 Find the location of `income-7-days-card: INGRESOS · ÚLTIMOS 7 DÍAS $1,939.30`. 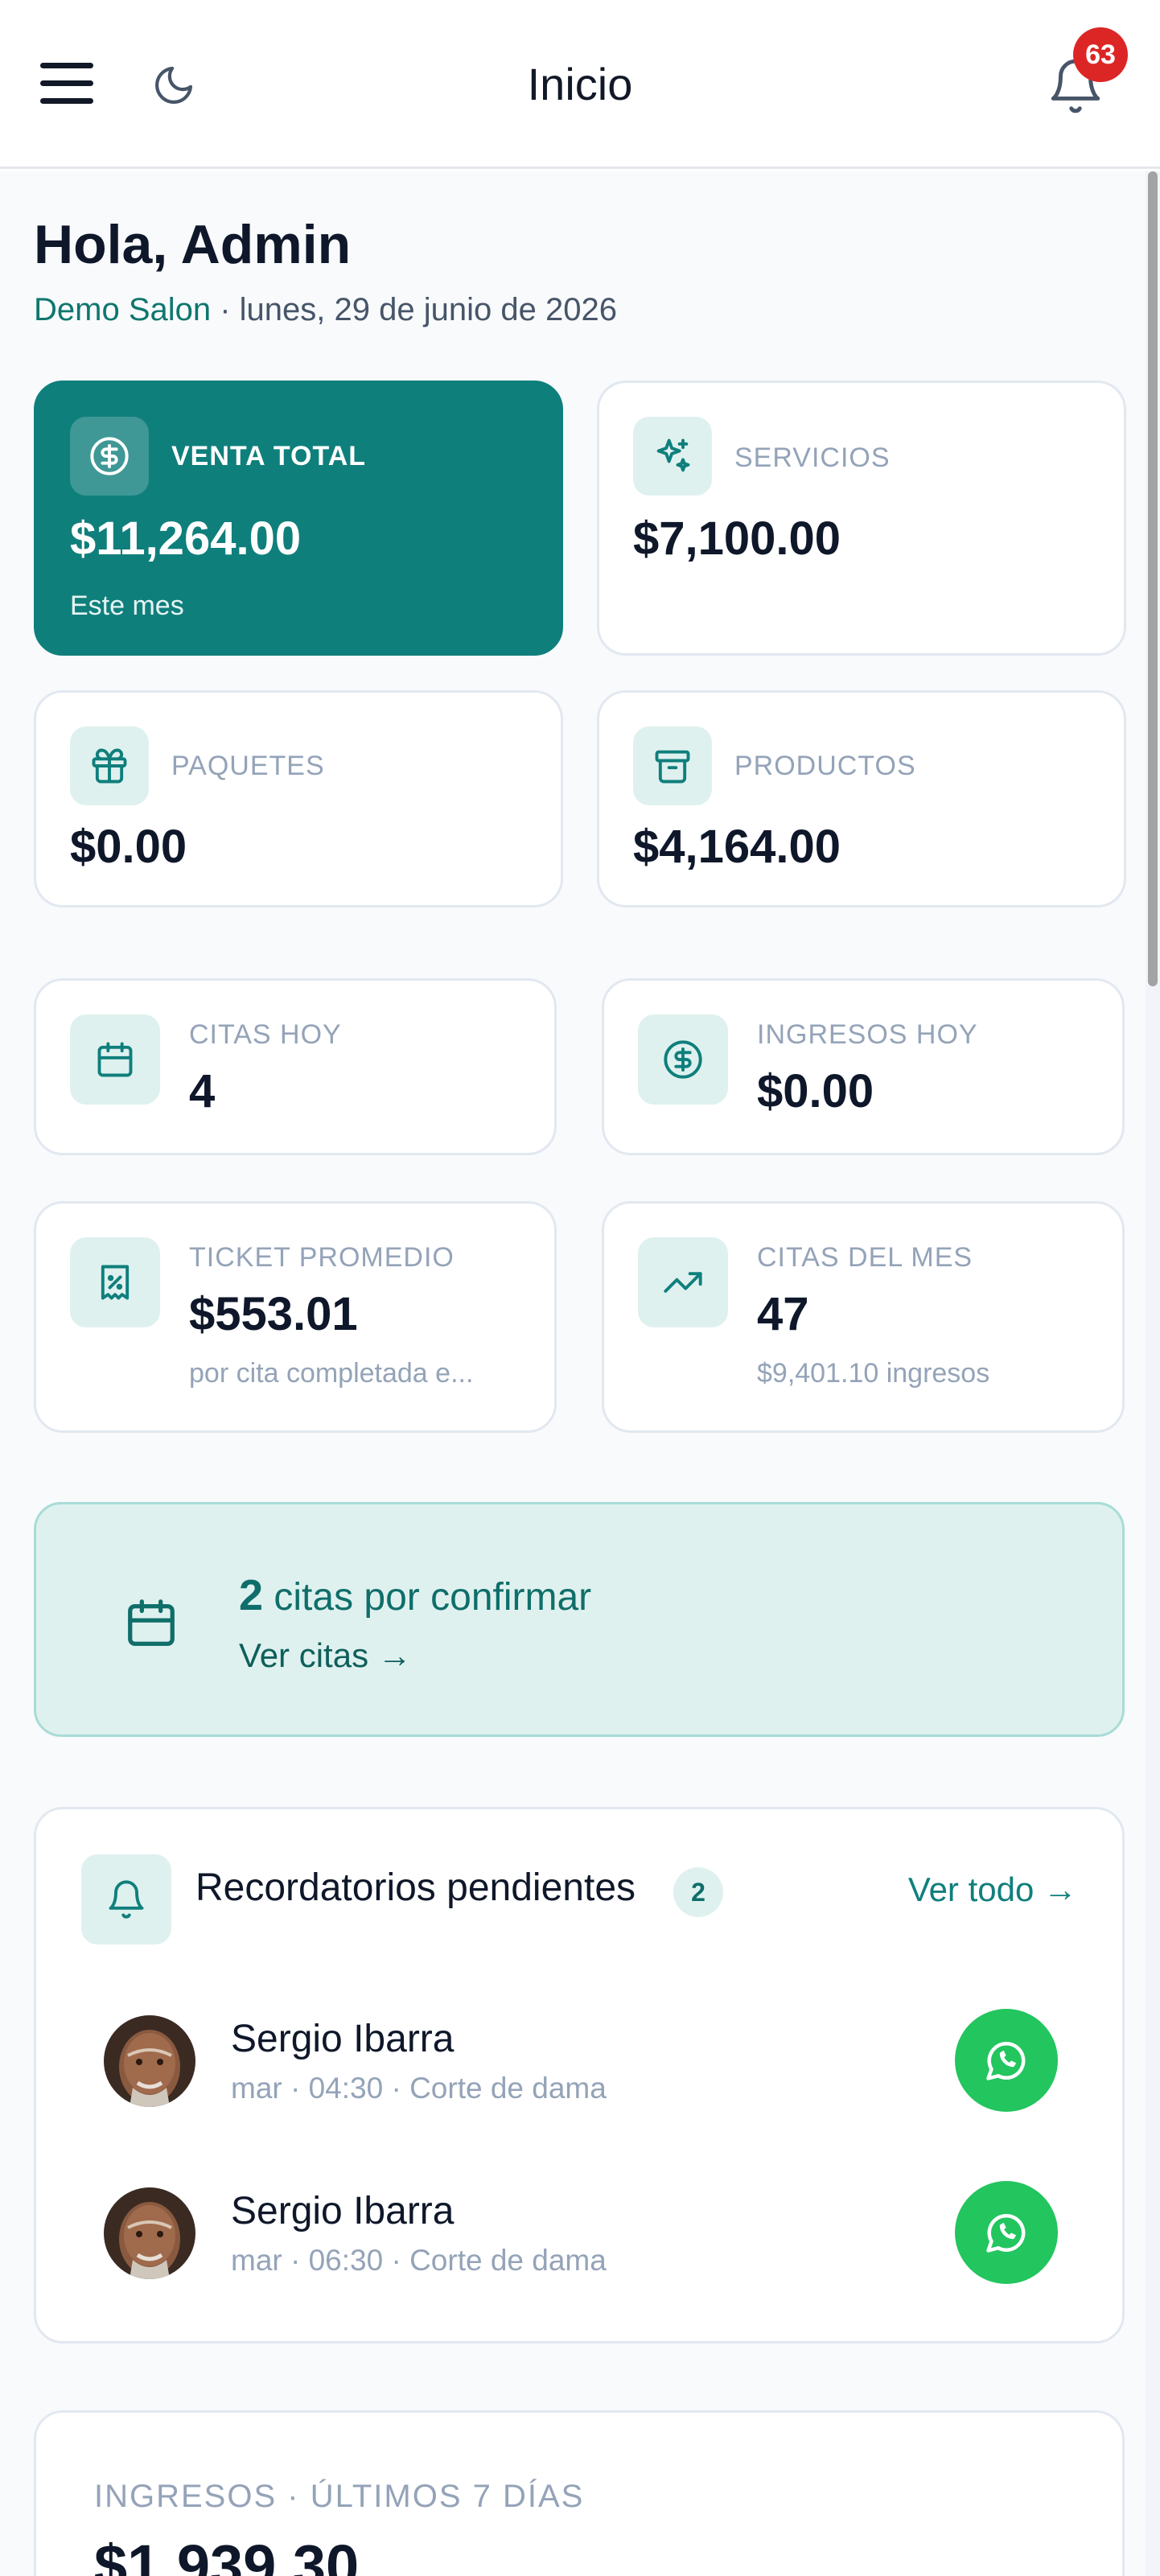

income-7-days-card: INGRESOS · ÚLTIMOS 7 DÍAS $1,939.30 is located at coordinates (579, 2493).